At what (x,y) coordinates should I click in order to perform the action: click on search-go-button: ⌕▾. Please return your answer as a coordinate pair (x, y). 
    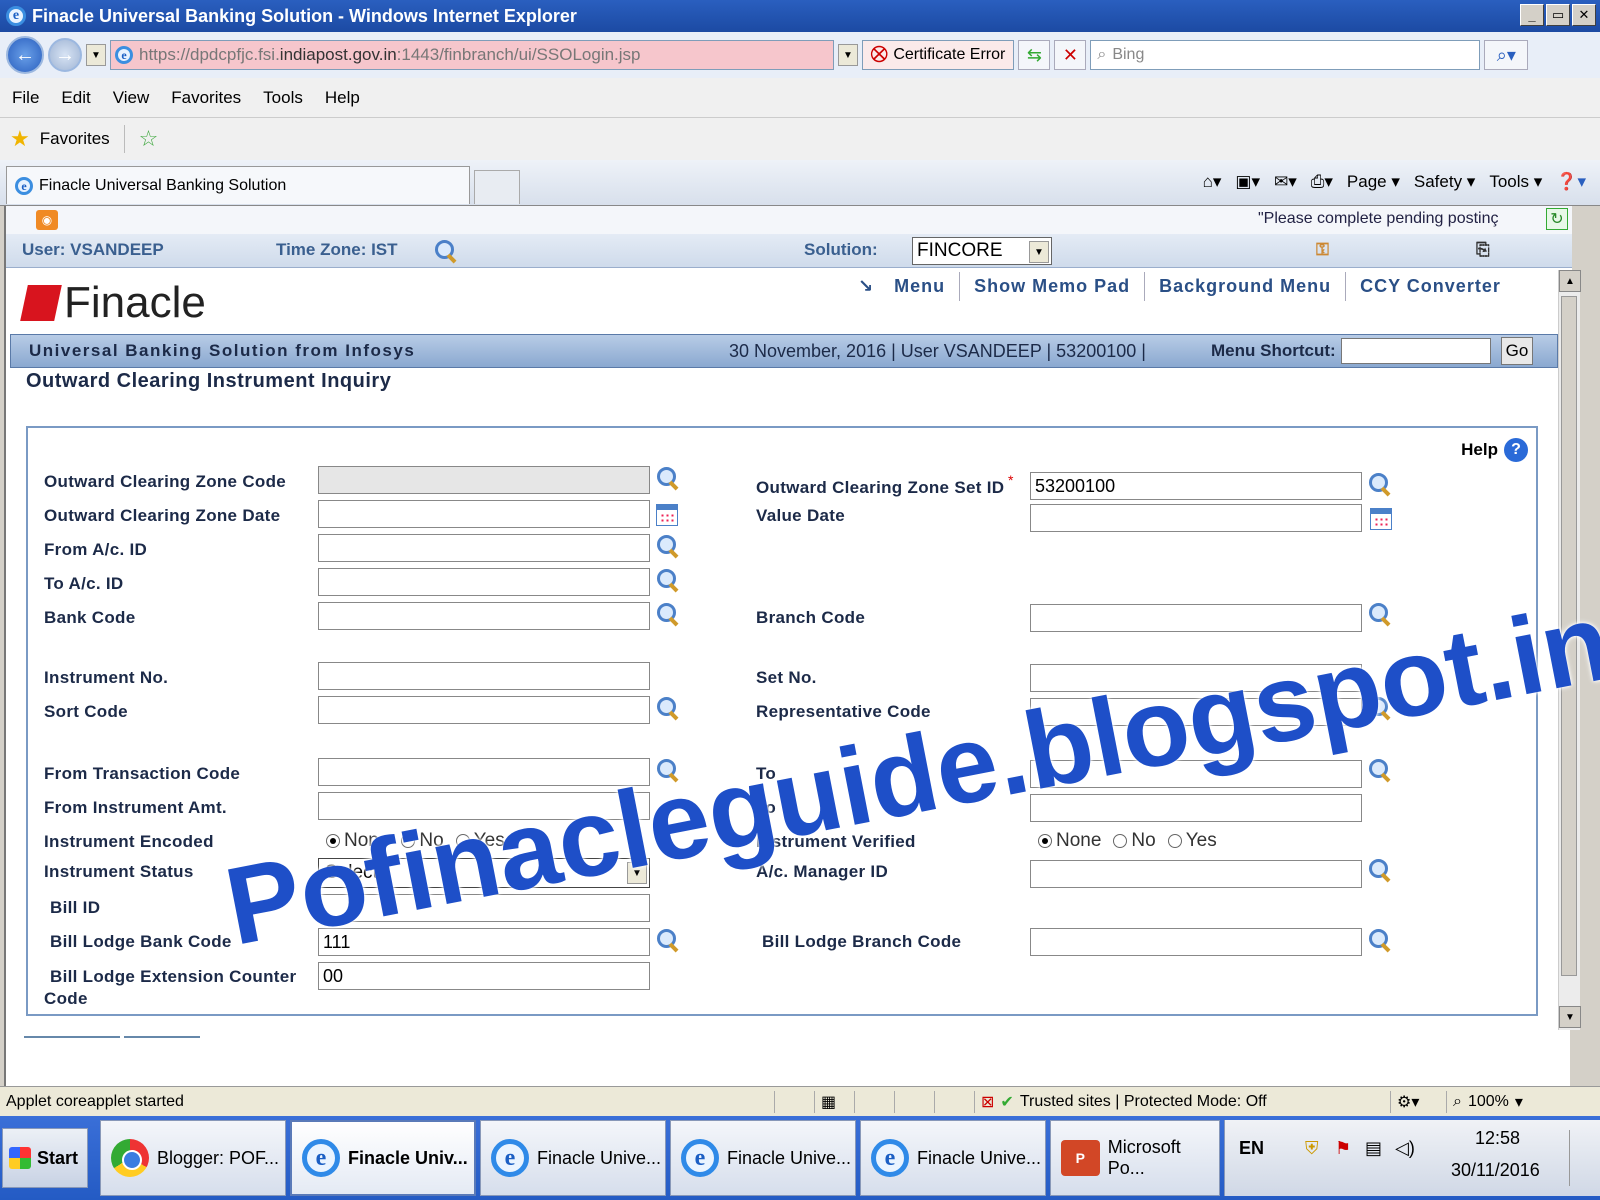
    Looking at the image, I should click on (1506, 55).